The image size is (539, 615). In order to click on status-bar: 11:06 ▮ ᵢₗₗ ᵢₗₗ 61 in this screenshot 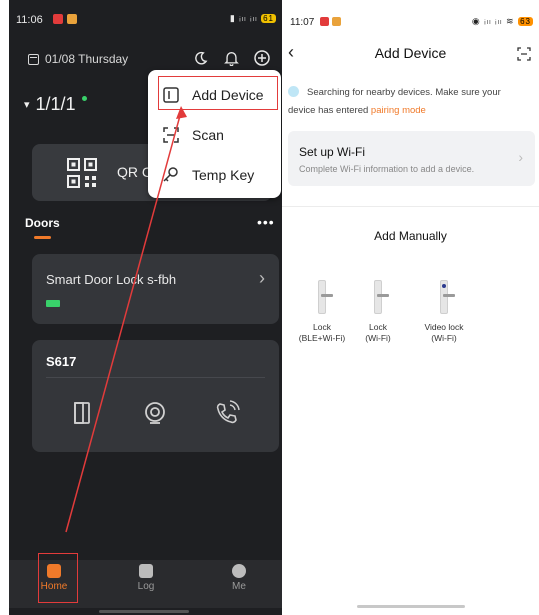, I will do `click(145, 20)`.